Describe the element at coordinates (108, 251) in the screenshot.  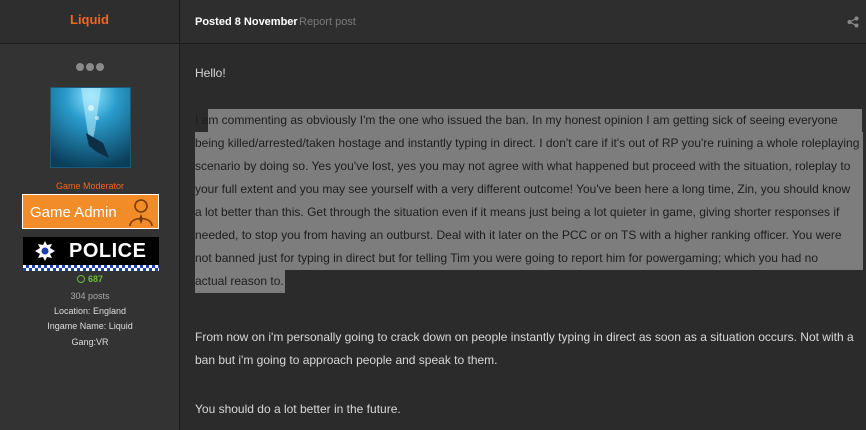
I see `police-label: POLICE` at that location.